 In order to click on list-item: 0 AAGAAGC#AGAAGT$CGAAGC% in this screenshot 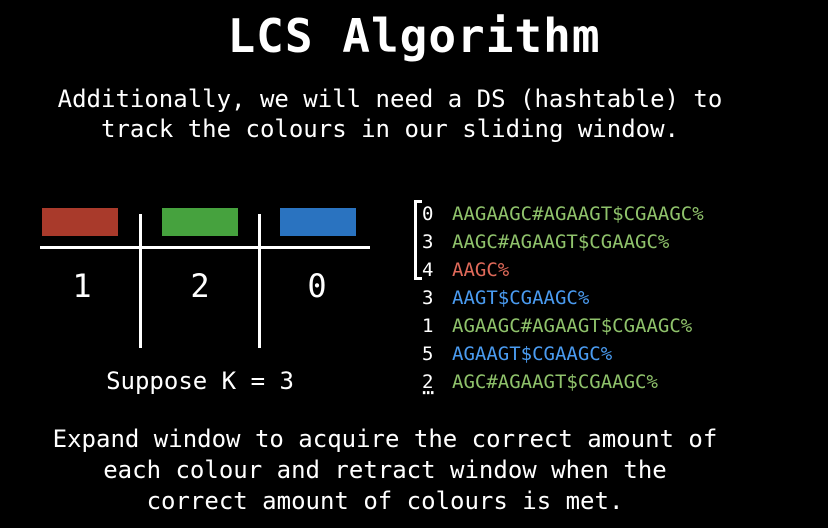, I will do `click(563, 214)`.